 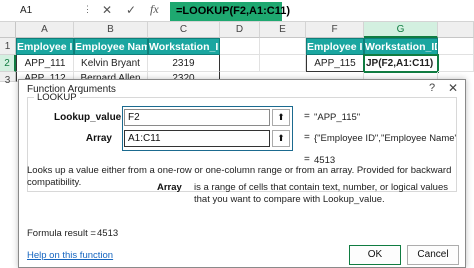 What do you see at coordinates (335, 63) in the screenshot?
I see `table-cell: APP_115` at bounding box center [335, 63].